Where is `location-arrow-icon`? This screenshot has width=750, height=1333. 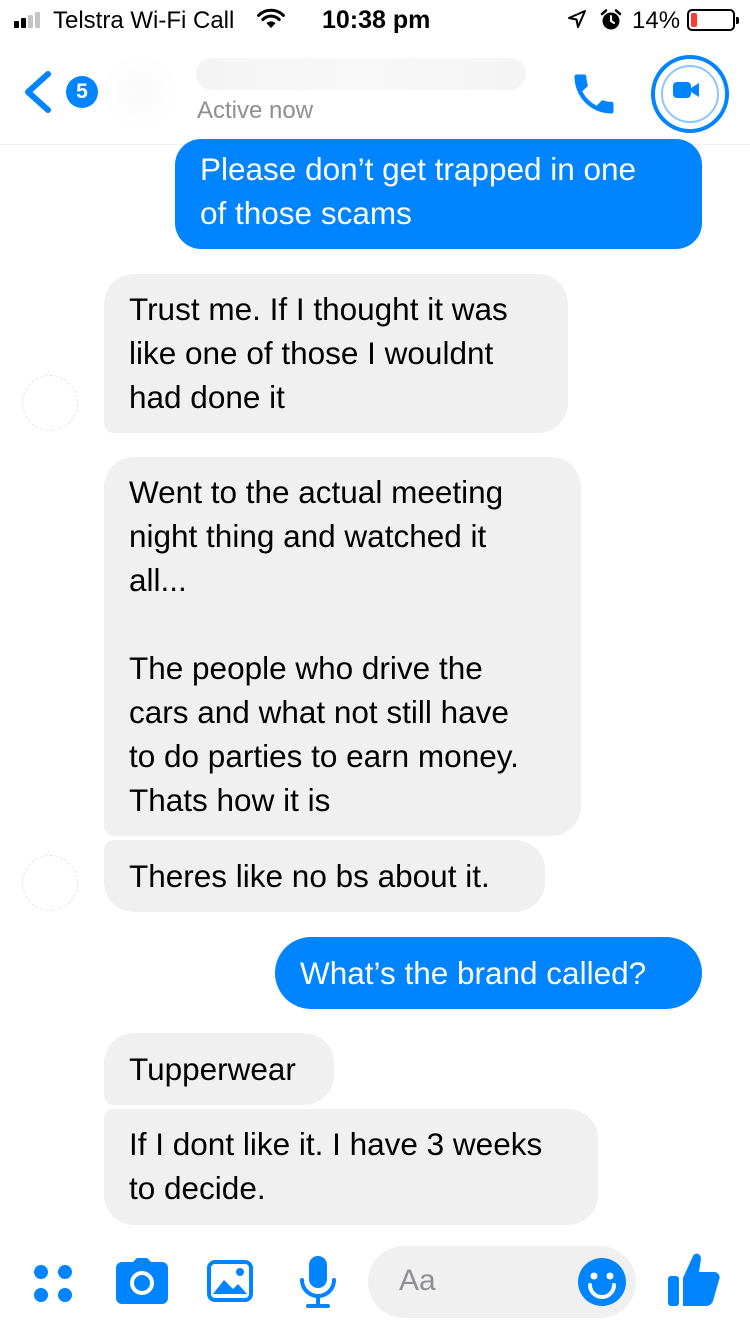 location-arrow-icon is located at coordinates (577, 19).